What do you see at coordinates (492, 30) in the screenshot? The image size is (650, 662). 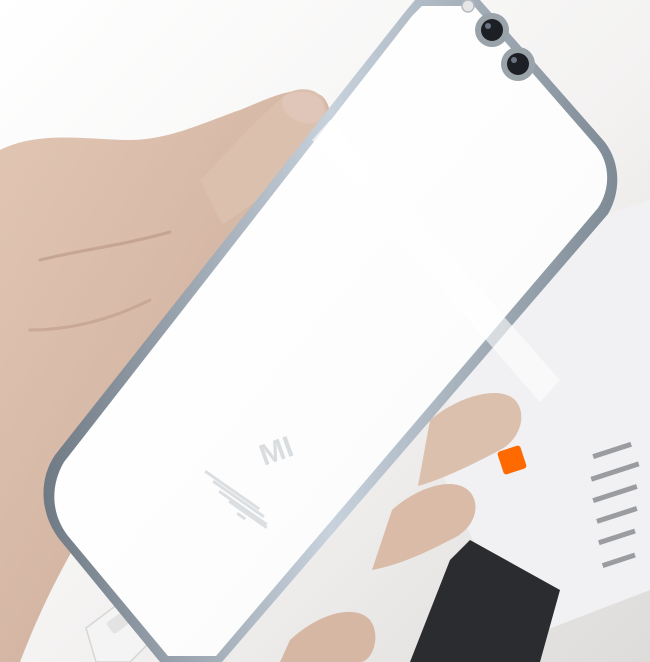 I see `camera-lens-upper` at bounding box center [492, 30].